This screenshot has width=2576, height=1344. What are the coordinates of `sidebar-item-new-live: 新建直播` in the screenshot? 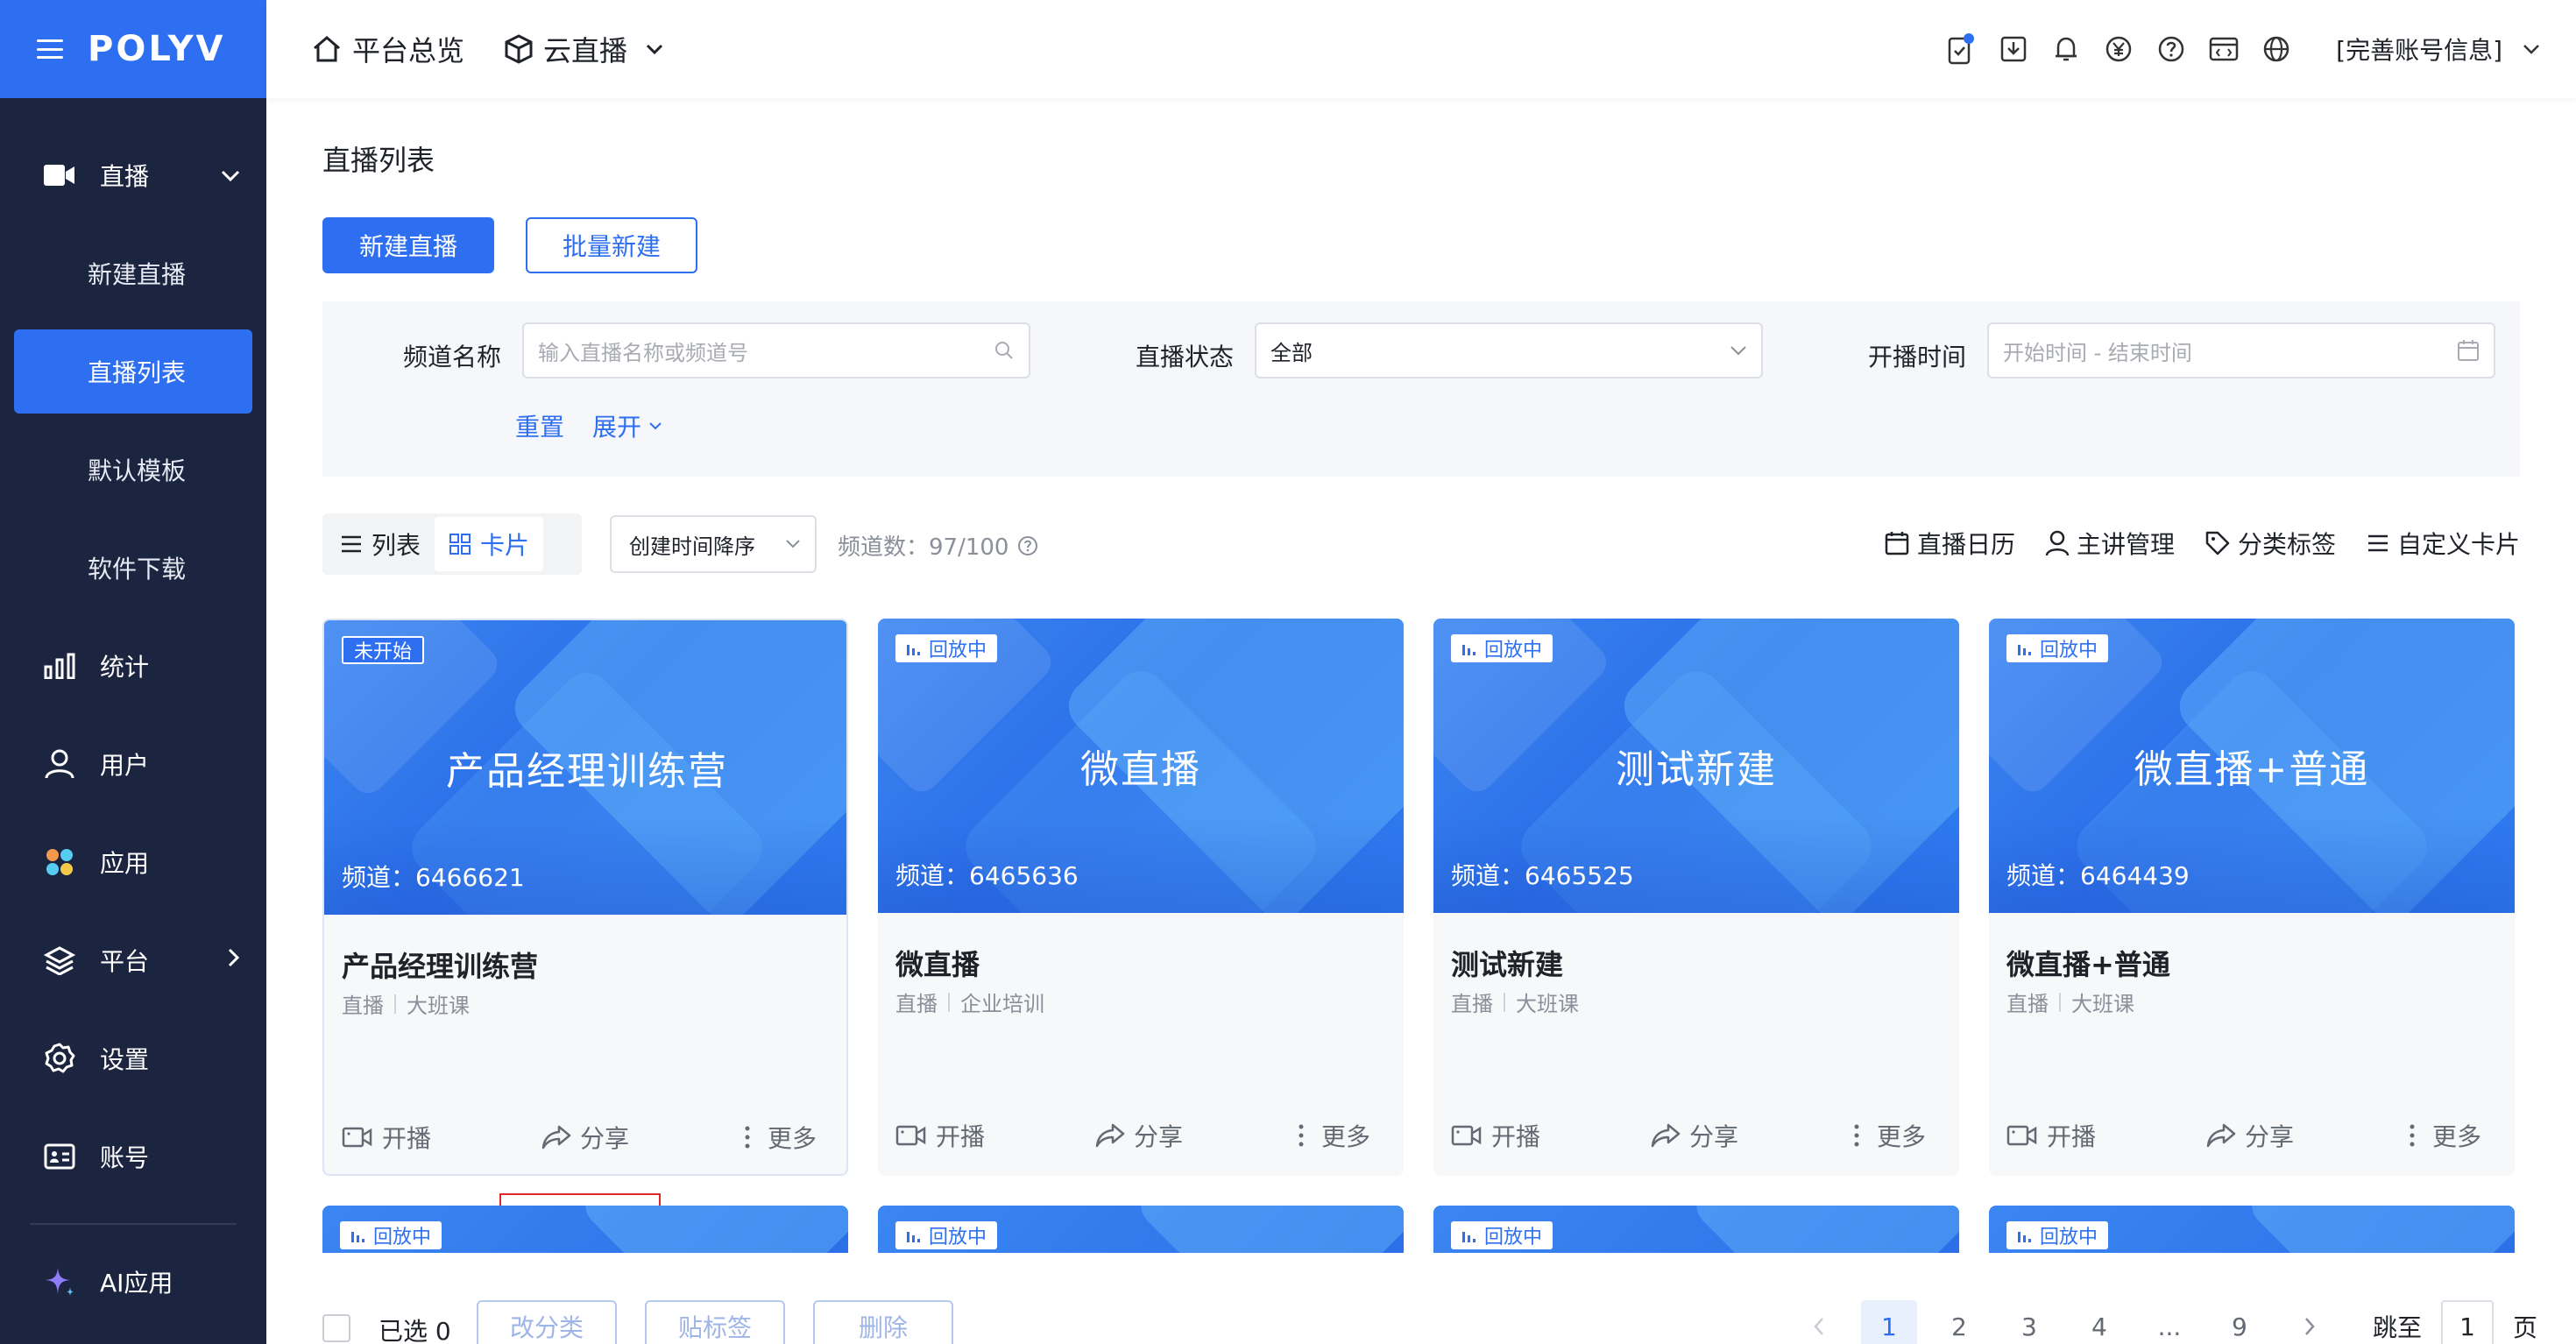 It's located at (133, 273).